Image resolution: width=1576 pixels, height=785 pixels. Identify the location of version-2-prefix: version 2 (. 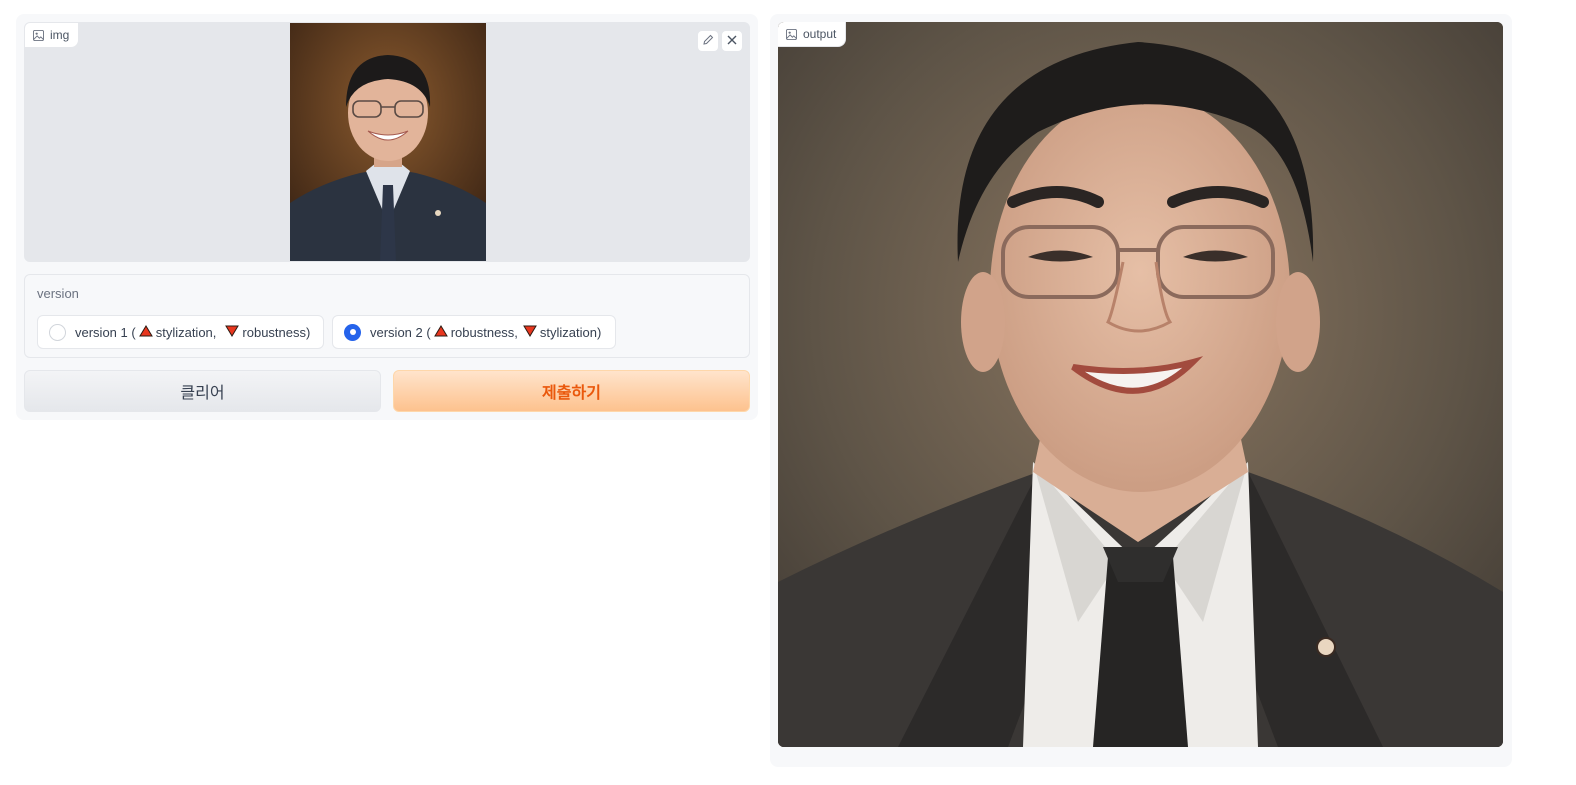
(400, 332).